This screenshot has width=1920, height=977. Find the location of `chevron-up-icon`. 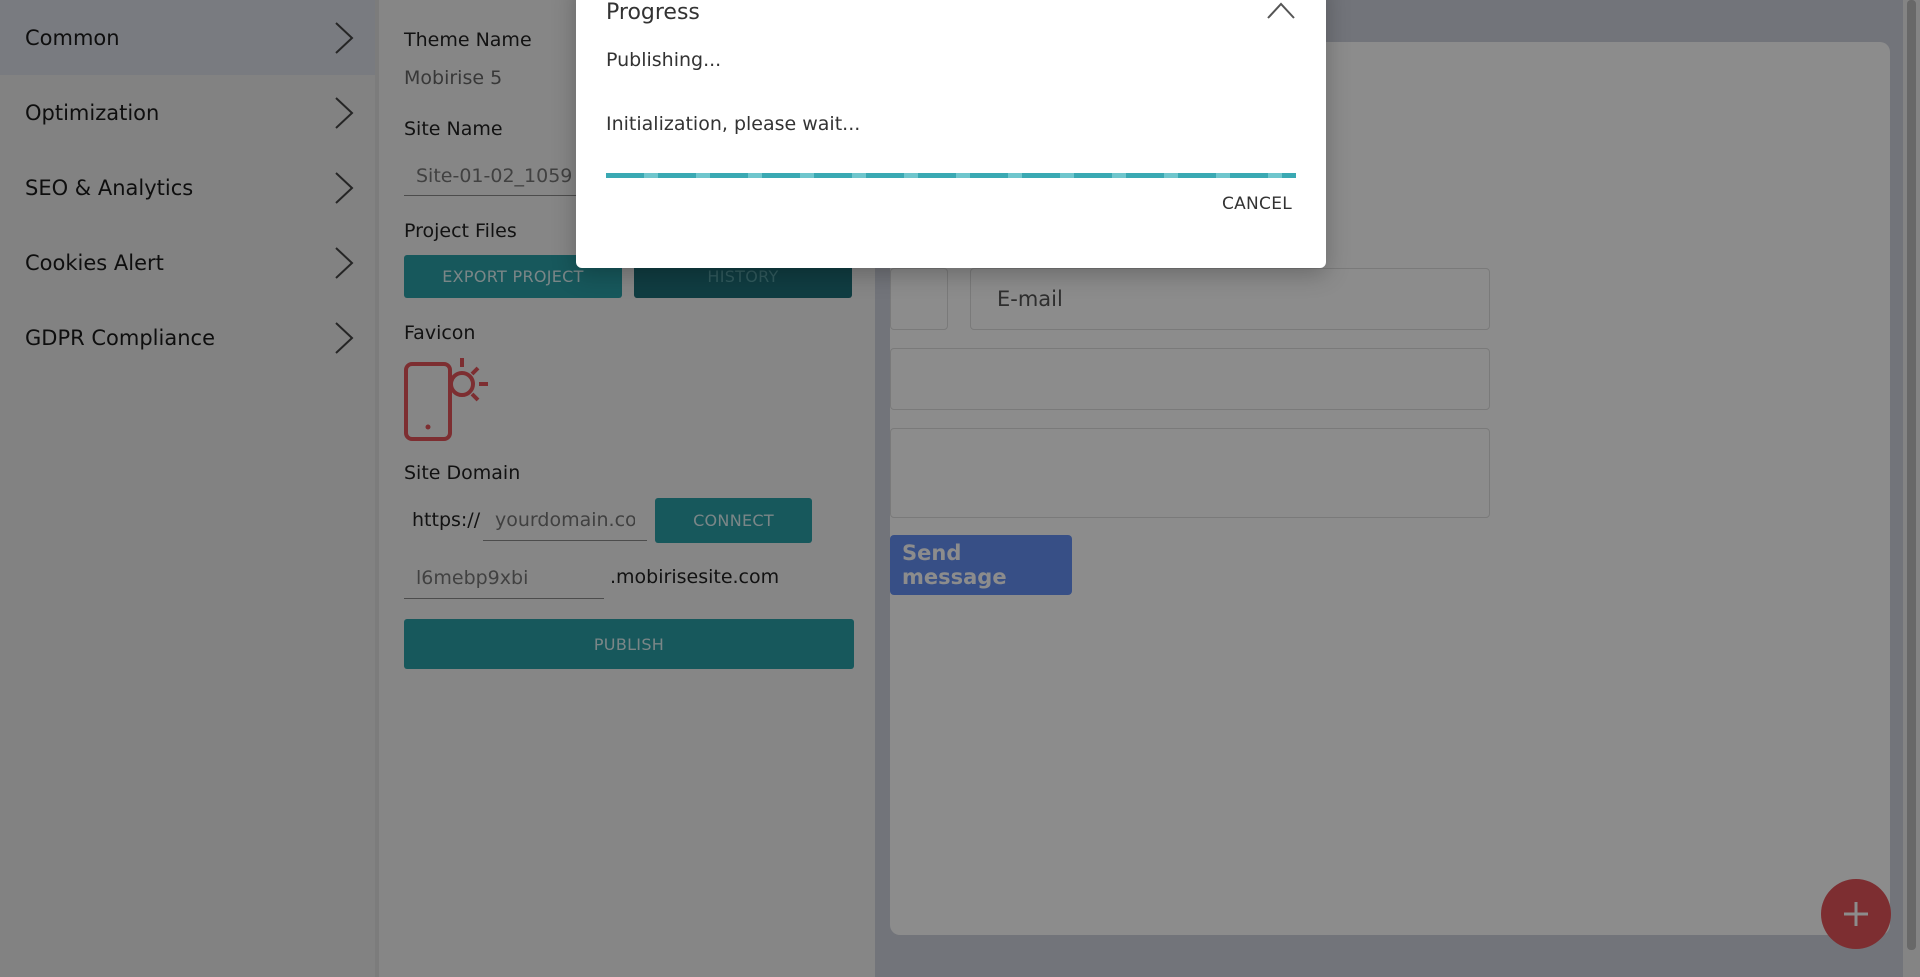

chevron-up-icon is located at coordinates (1281, 10).